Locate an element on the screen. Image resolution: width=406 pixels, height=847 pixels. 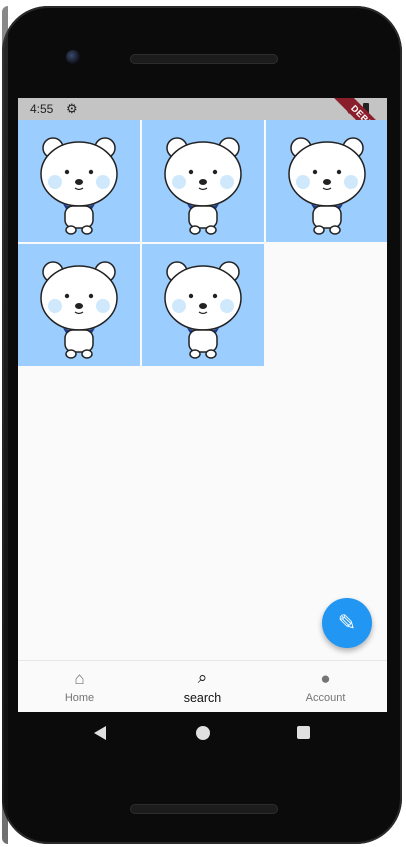
nav-label-account: Account is located at coordinates (325, 698).